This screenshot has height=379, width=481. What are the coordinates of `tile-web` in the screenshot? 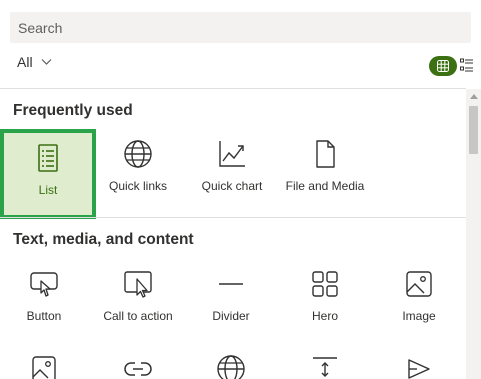 It's located at (231, 366).